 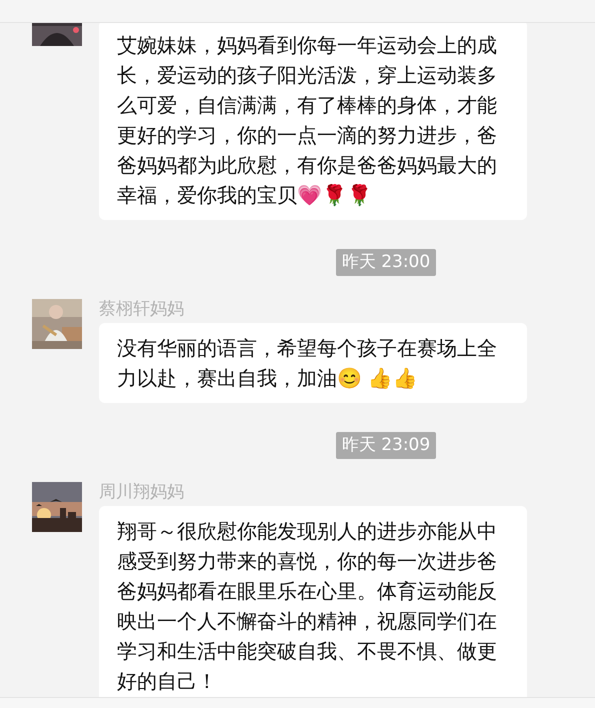 What do you see at coordinates (141, 493) in the screenshot?
I see `sender-name: 周川翔妈妈` at bounding box center [141, 493].